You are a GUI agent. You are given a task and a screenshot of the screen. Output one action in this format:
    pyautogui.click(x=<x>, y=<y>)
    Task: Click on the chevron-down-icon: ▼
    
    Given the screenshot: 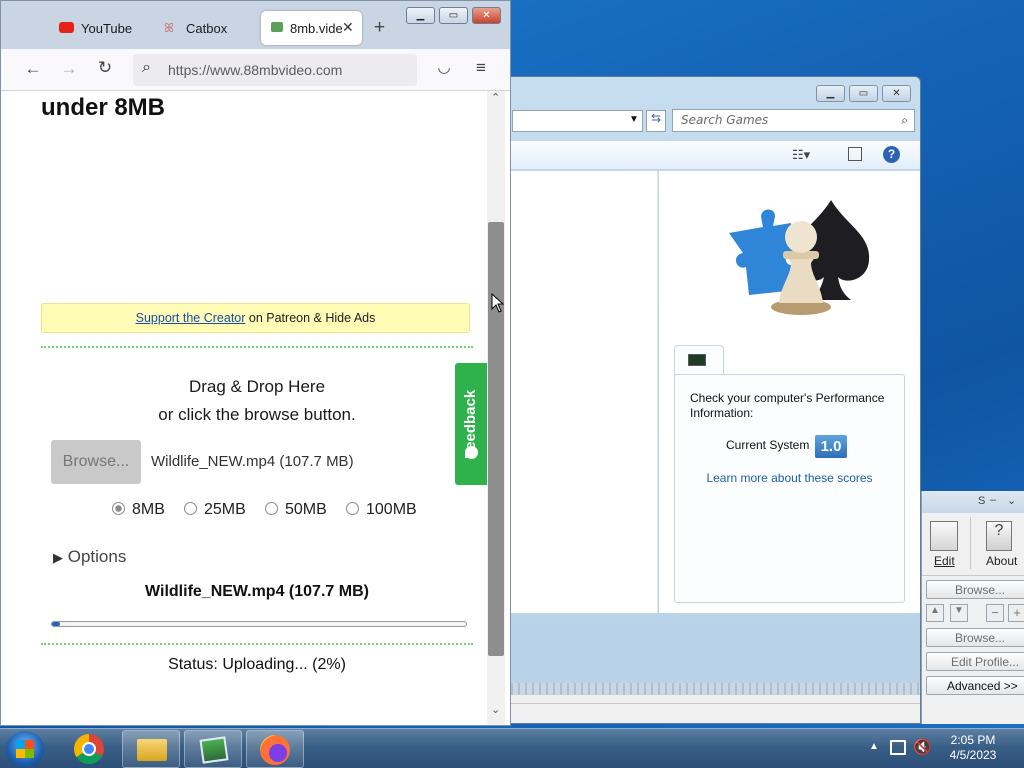 What is the action you would take?
    pyautogui.click(x=634, y=119)
    